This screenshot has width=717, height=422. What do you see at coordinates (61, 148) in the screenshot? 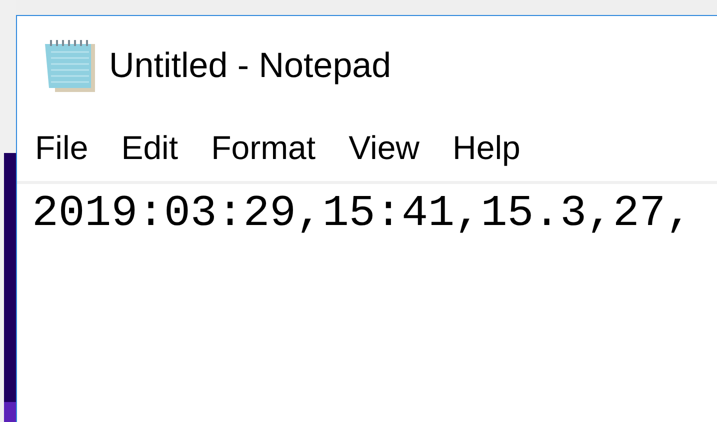
I see `menu-item: File` at bounding box center [61, 148].